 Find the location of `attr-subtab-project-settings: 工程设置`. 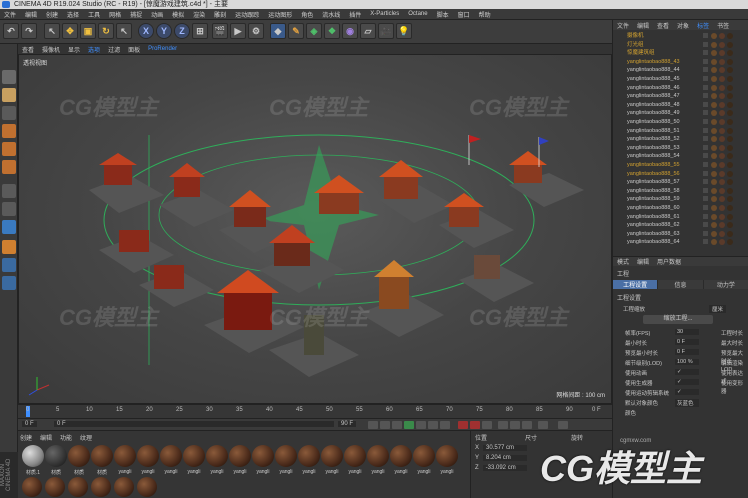

attr-subtab-project-settings: 工程设置 is located at coordinates (636, 284).